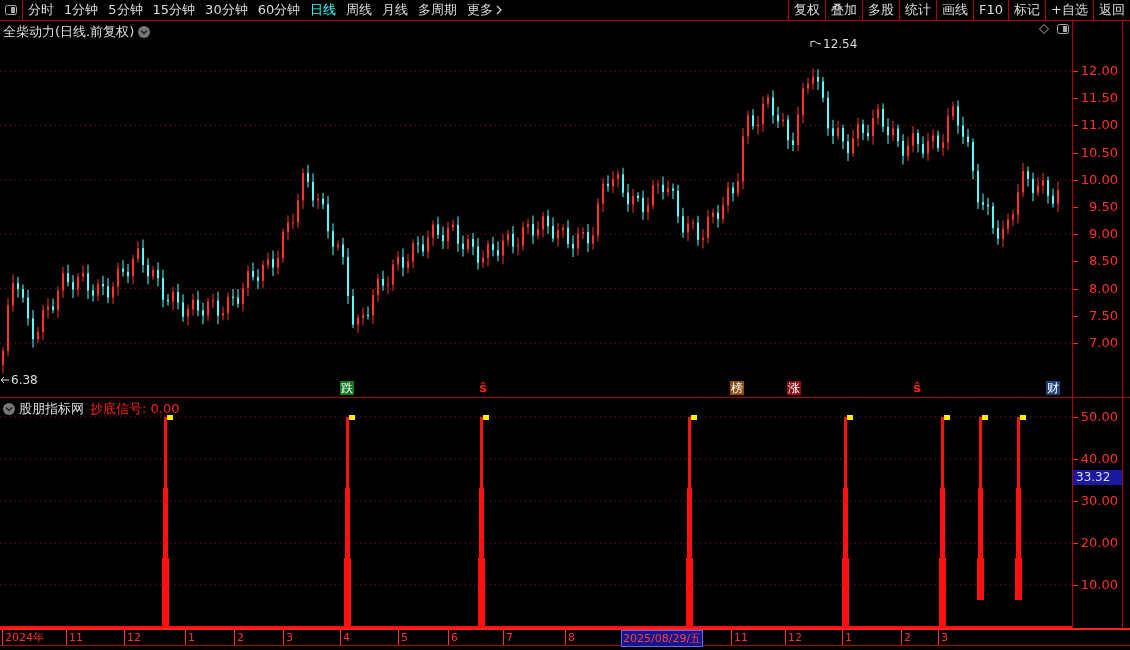 Image resolution: width=1130 pixels, height=650 pixels. I want to click on time-label: 5, so click(403, 637).